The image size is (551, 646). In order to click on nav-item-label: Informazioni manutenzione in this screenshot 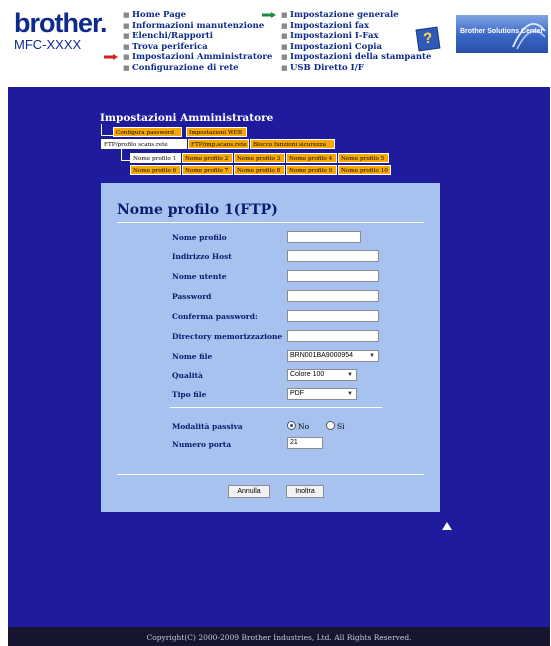, I will do `click(198, 25)`.